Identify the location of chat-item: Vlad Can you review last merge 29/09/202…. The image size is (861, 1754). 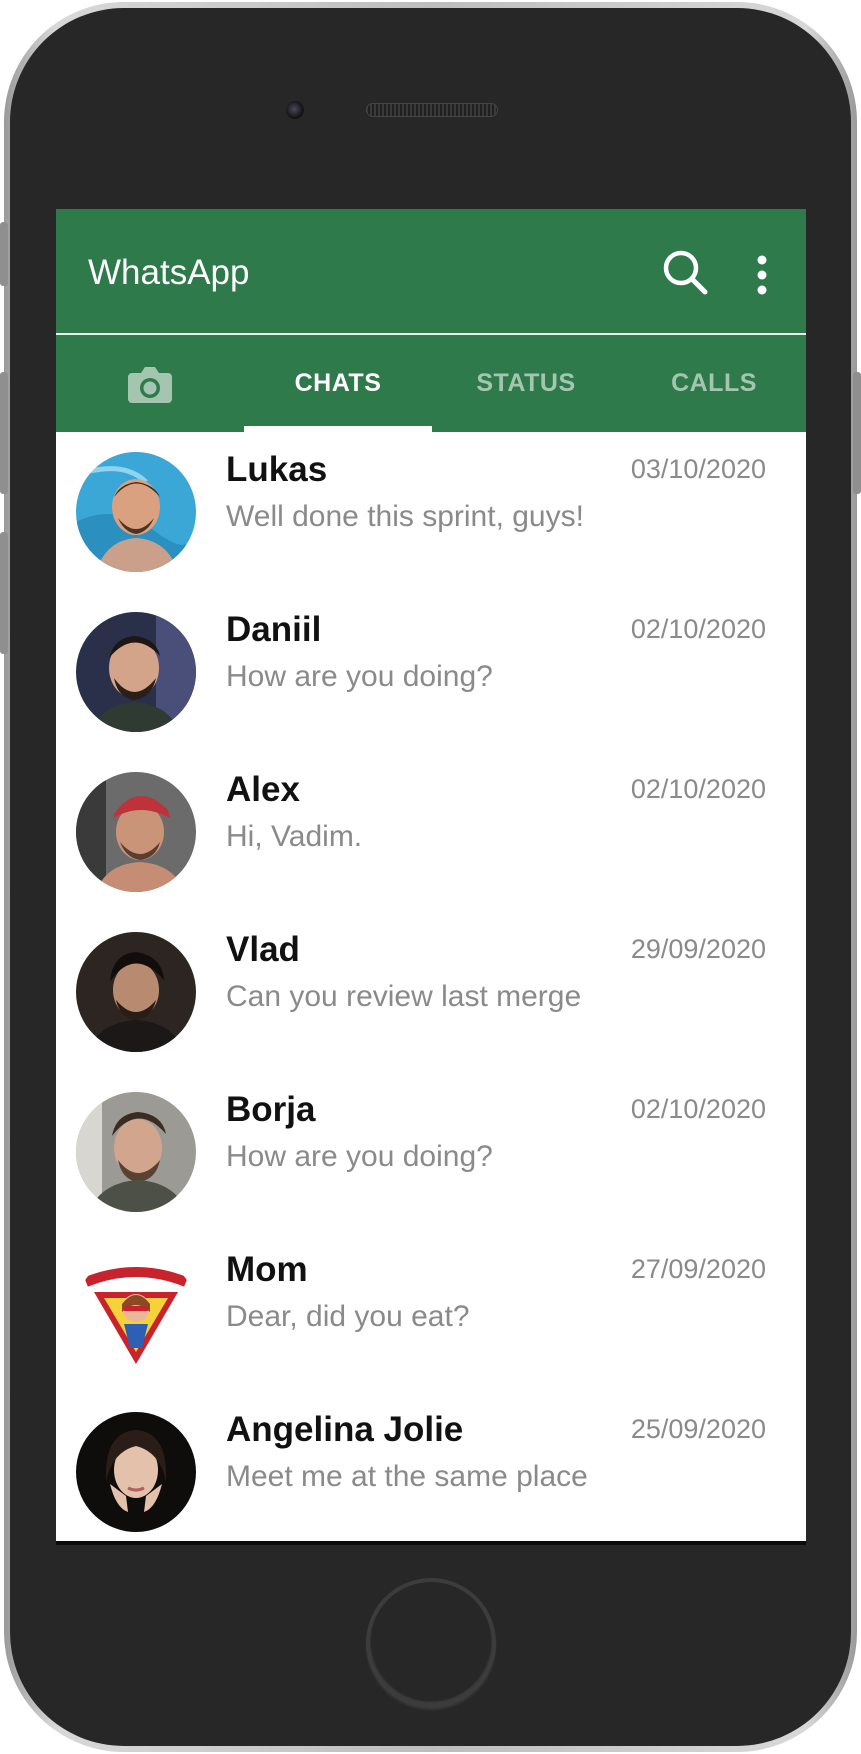
(431, 992).